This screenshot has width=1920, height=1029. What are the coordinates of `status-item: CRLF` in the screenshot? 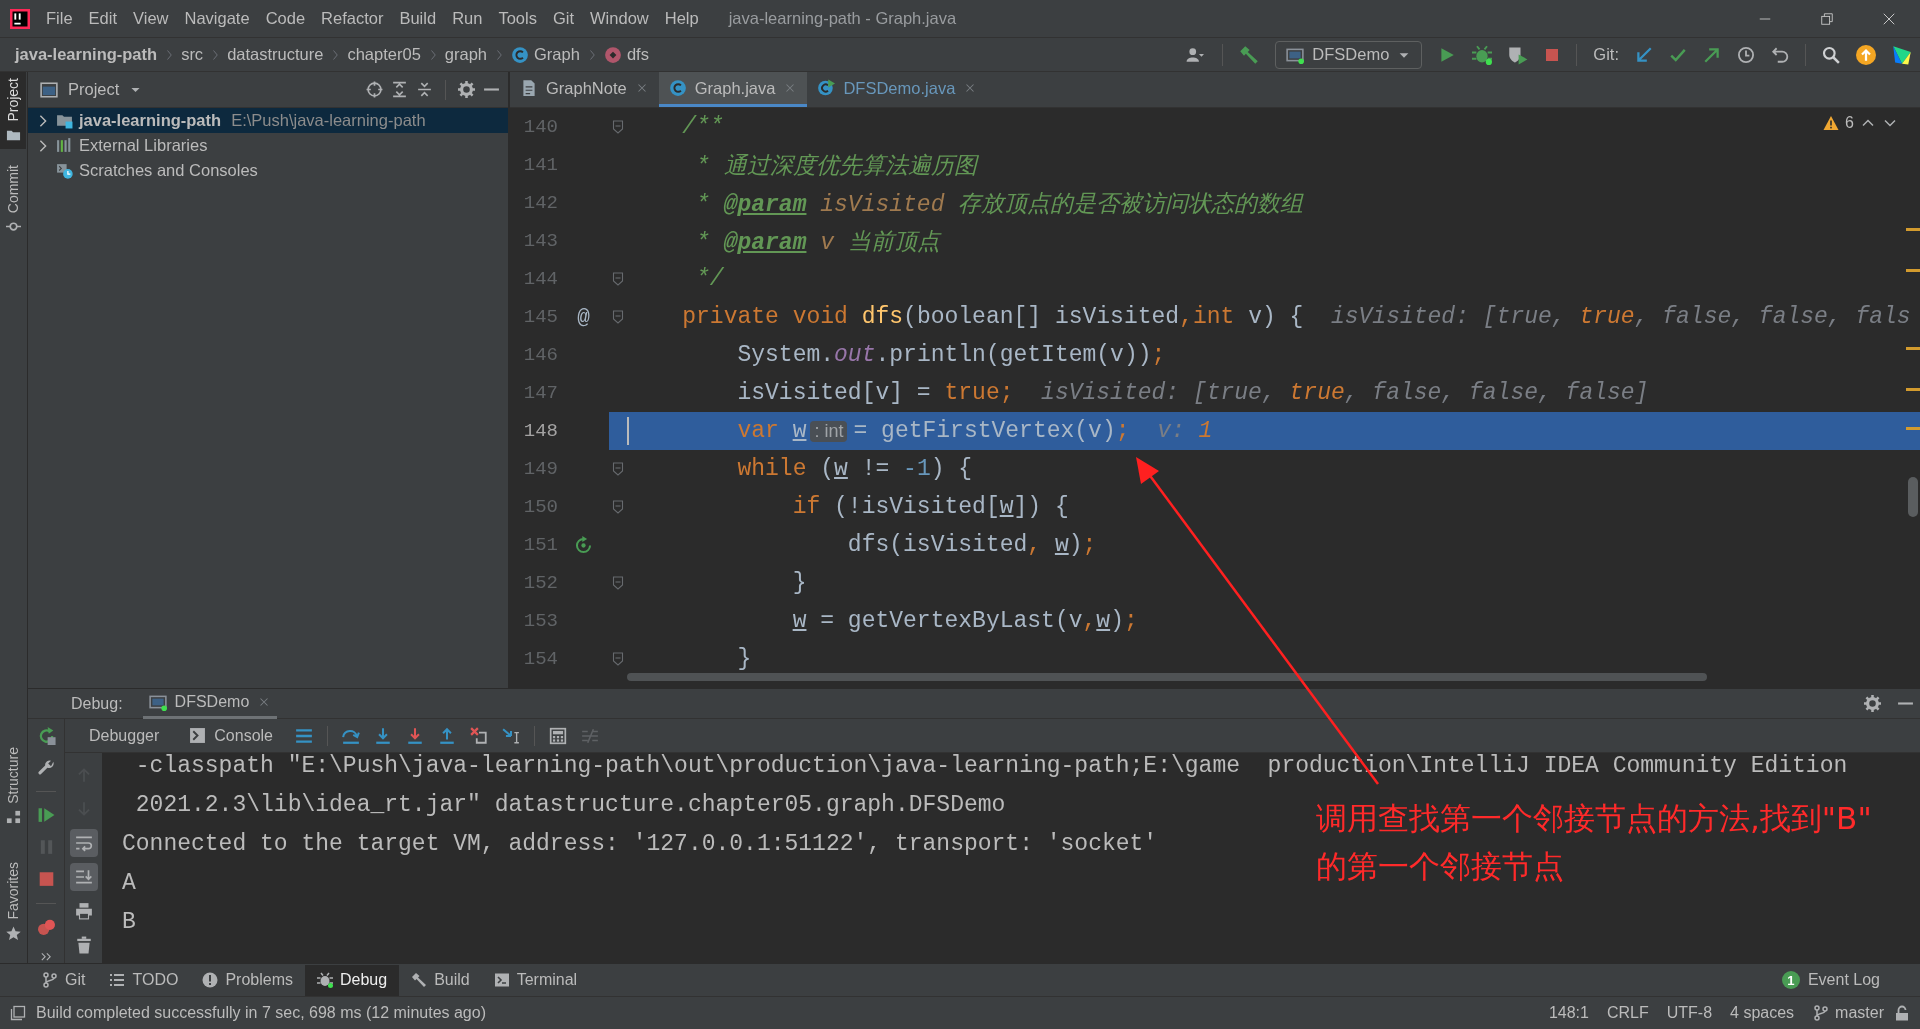 It's located at (1627, 1013).